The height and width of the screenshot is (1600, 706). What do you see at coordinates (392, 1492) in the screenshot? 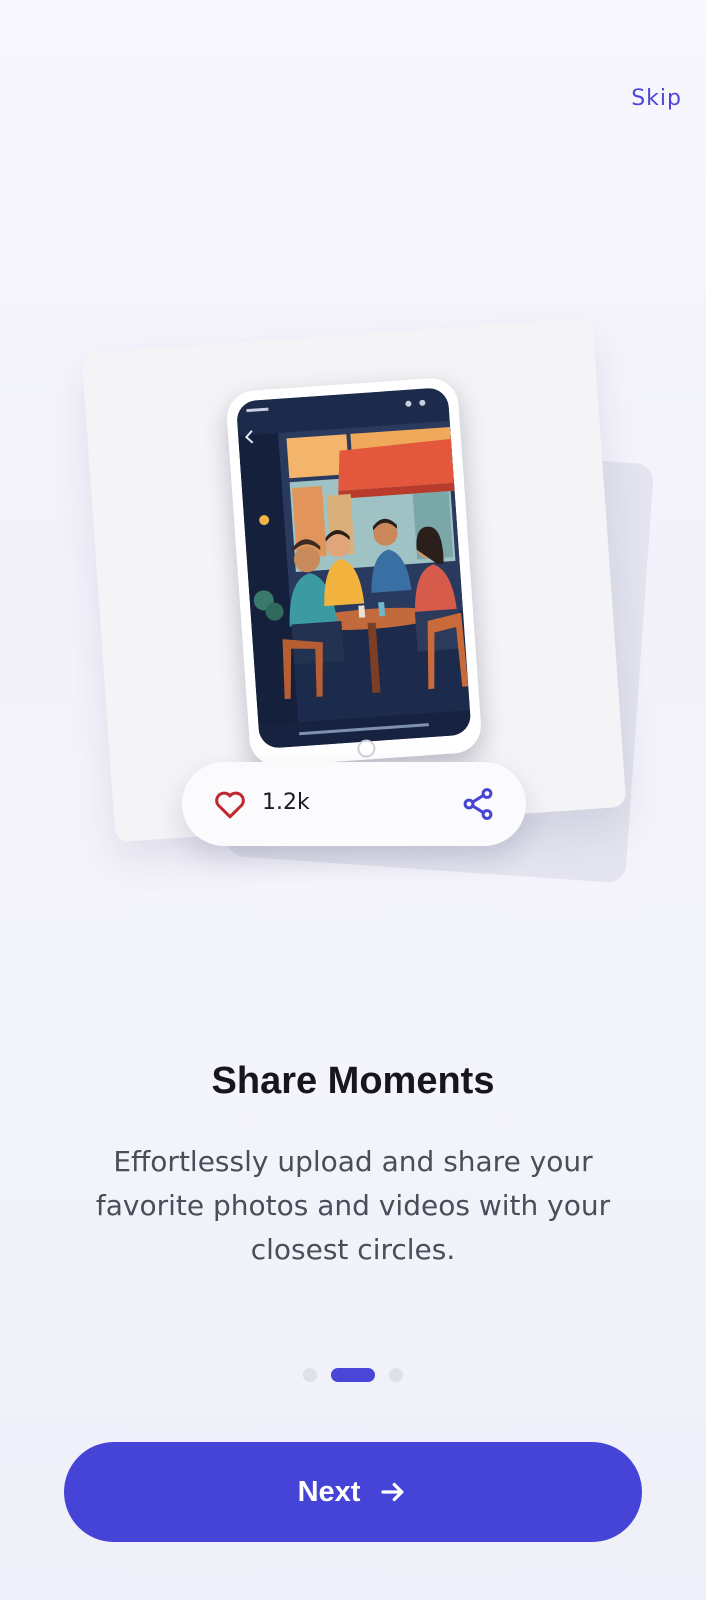
I see `arrow-right-icon` at bounding box center [392, 1492].